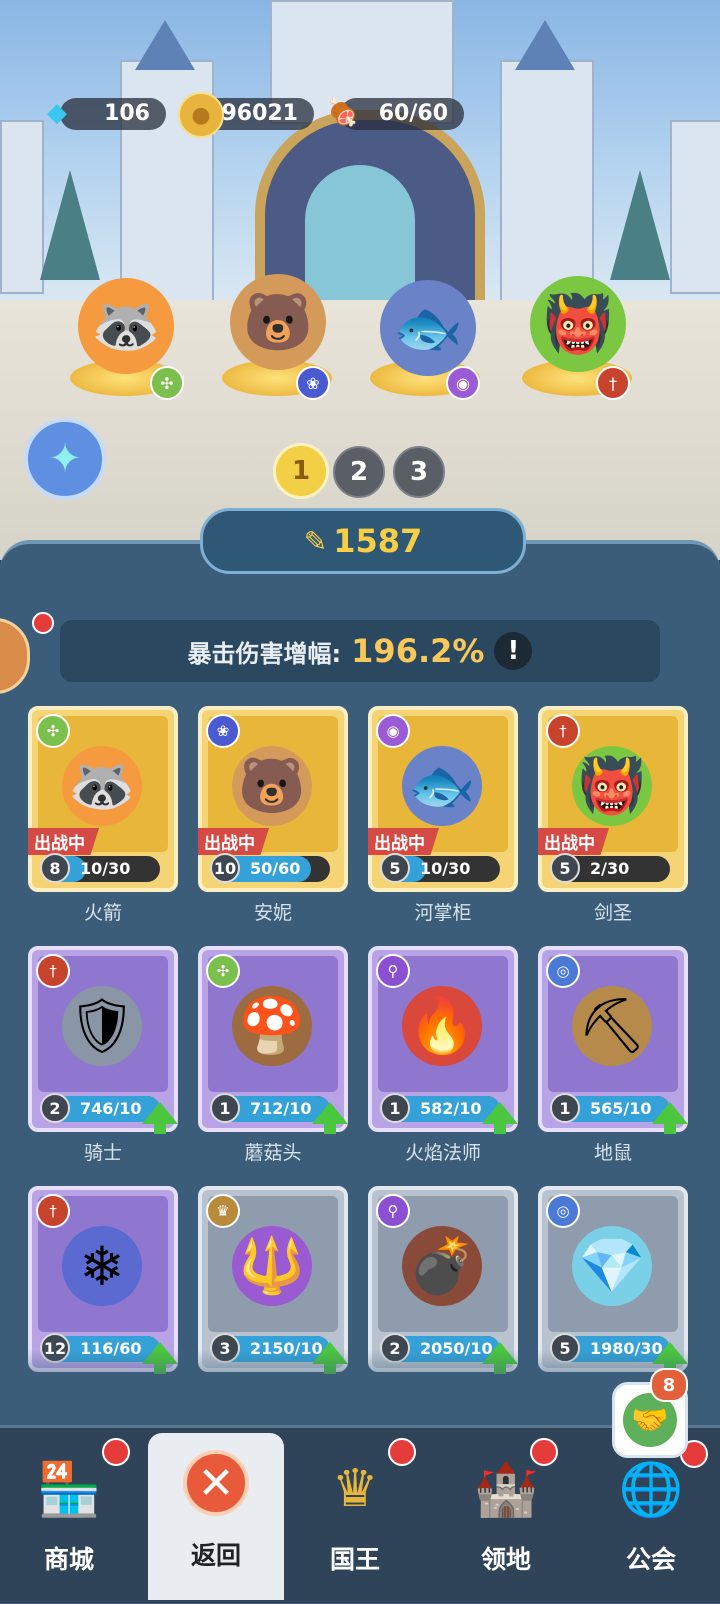 The image size is (720, 1604). I want to click on level-progress-bar: 5 10/30, so click(440, 868).